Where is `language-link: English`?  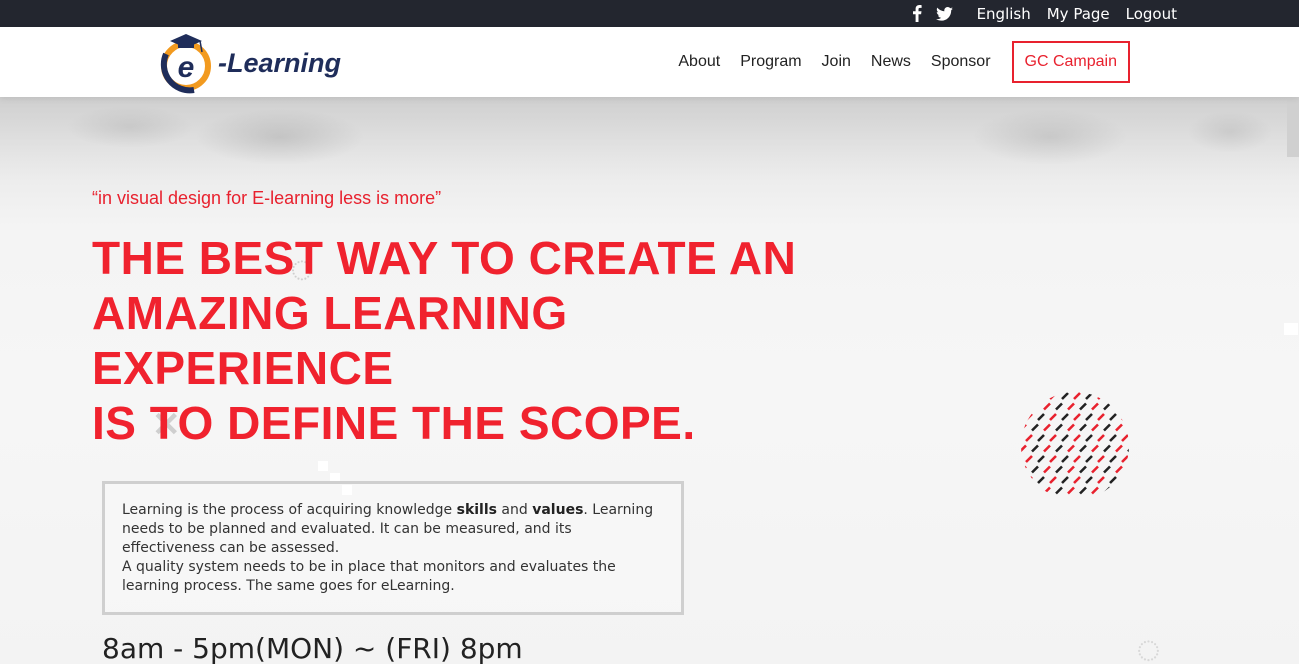
language-link: English is located at coordinates (1004, 14).